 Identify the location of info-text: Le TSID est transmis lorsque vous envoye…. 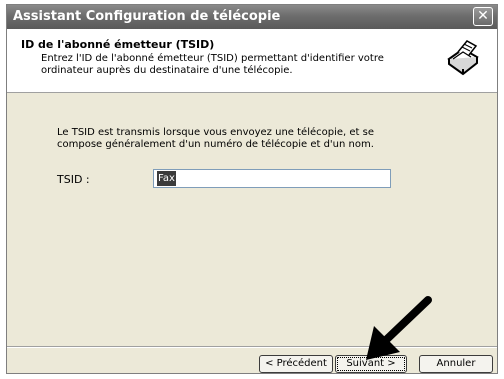
(215, 138).